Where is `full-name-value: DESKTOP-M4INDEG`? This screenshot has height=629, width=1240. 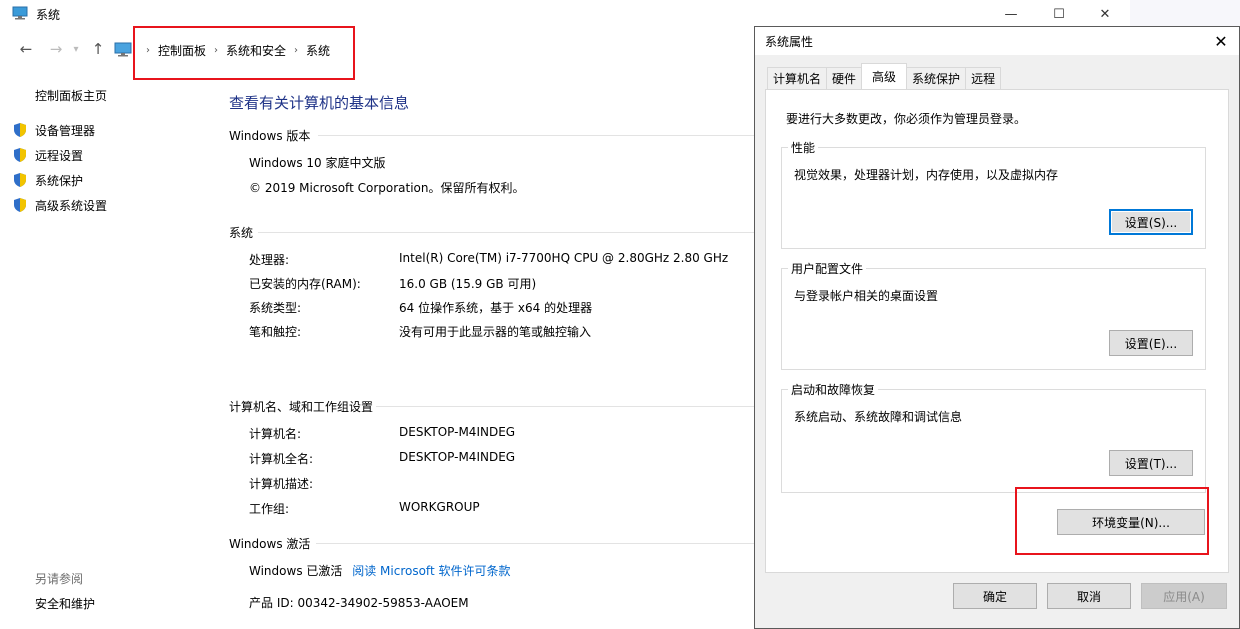 full-name-value: DESKTOP-M4INDEG is located at coordinates (457, 457).